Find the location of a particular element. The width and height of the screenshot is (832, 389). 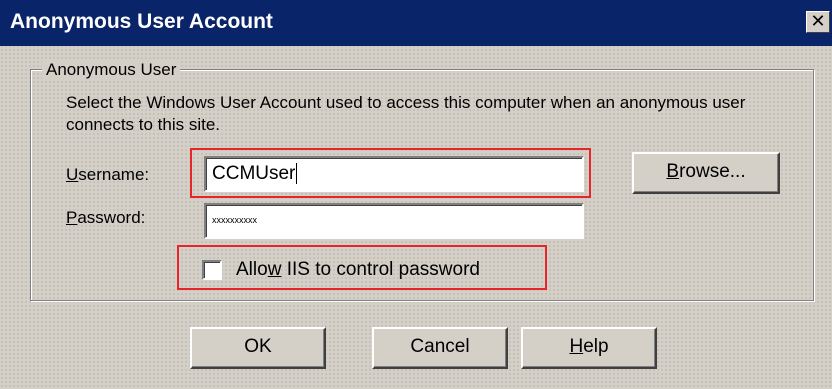

allow-iis-control-password-label: Allow IIS to control password is located at coordinates (358, 270).